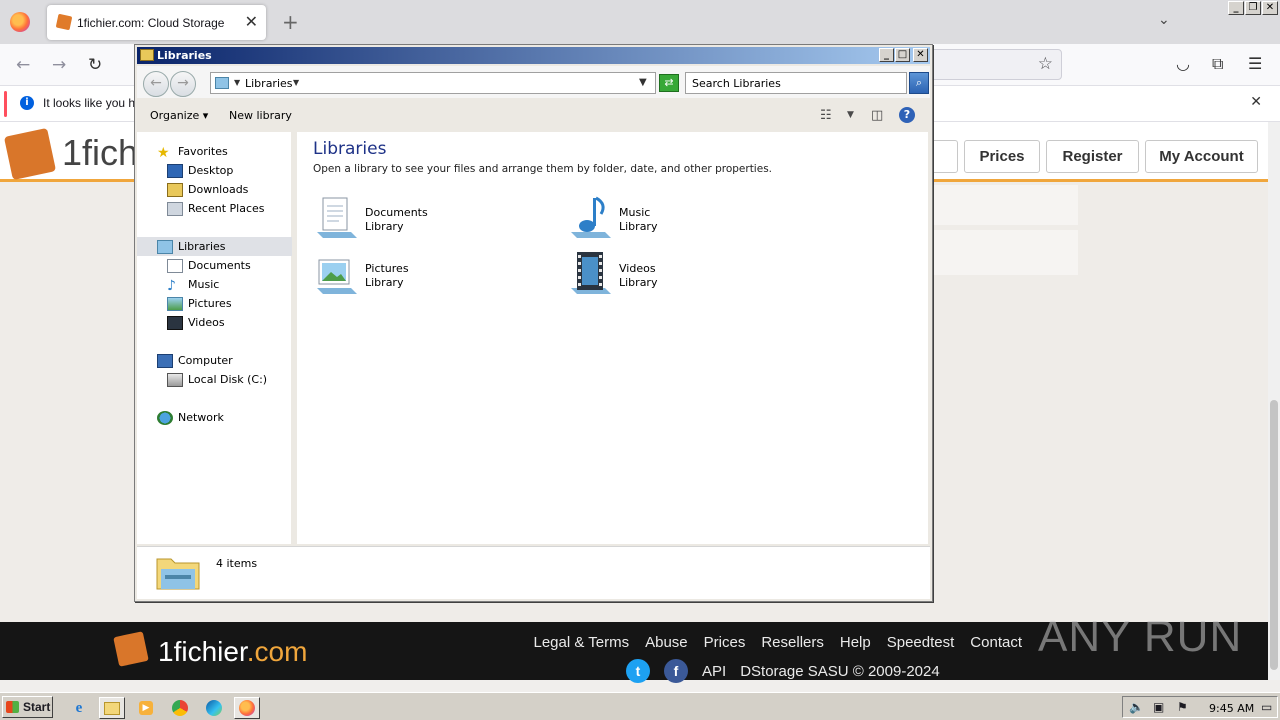 The height and width of the screenshot is (720, 1280). I want to click on address-bar: ▼ Libraries ▼ ▼, so click(433, 83).